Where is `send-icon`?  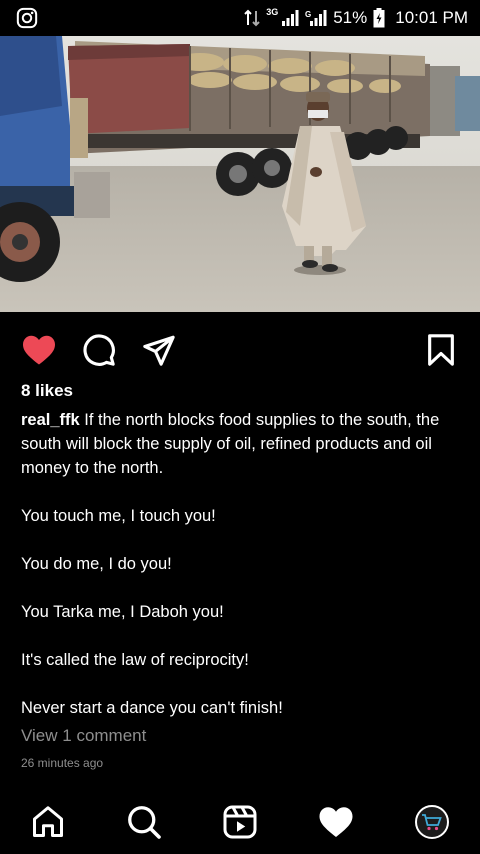 send-icon is located at coordinates (159, 350).